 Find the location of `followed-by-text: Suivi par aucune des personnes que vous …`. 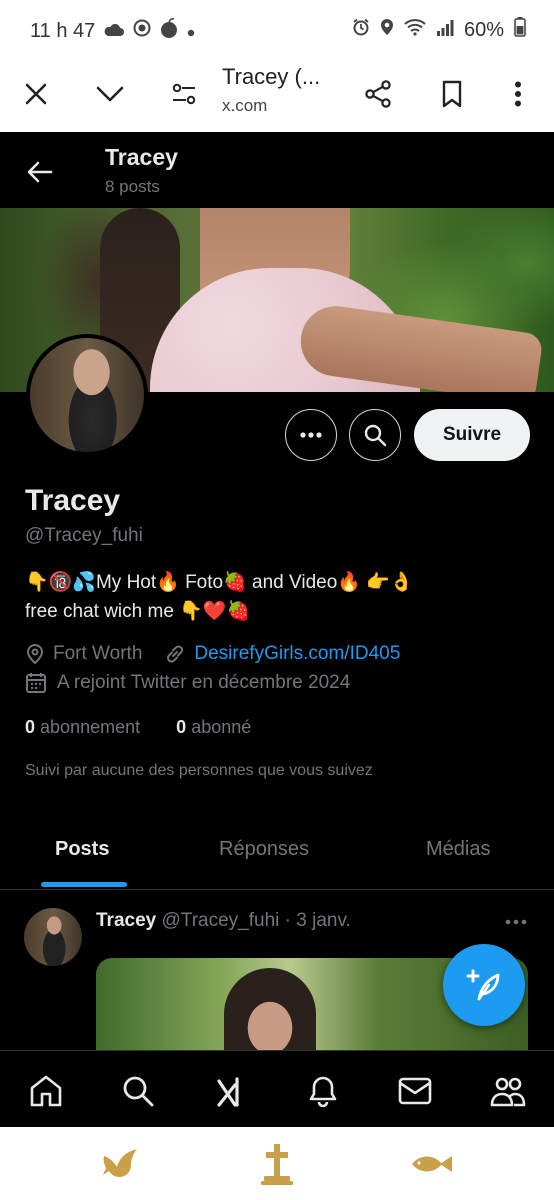

followed-by-text: Suivi par aucune des personnes que vous … is located at coordinates (199, 770).